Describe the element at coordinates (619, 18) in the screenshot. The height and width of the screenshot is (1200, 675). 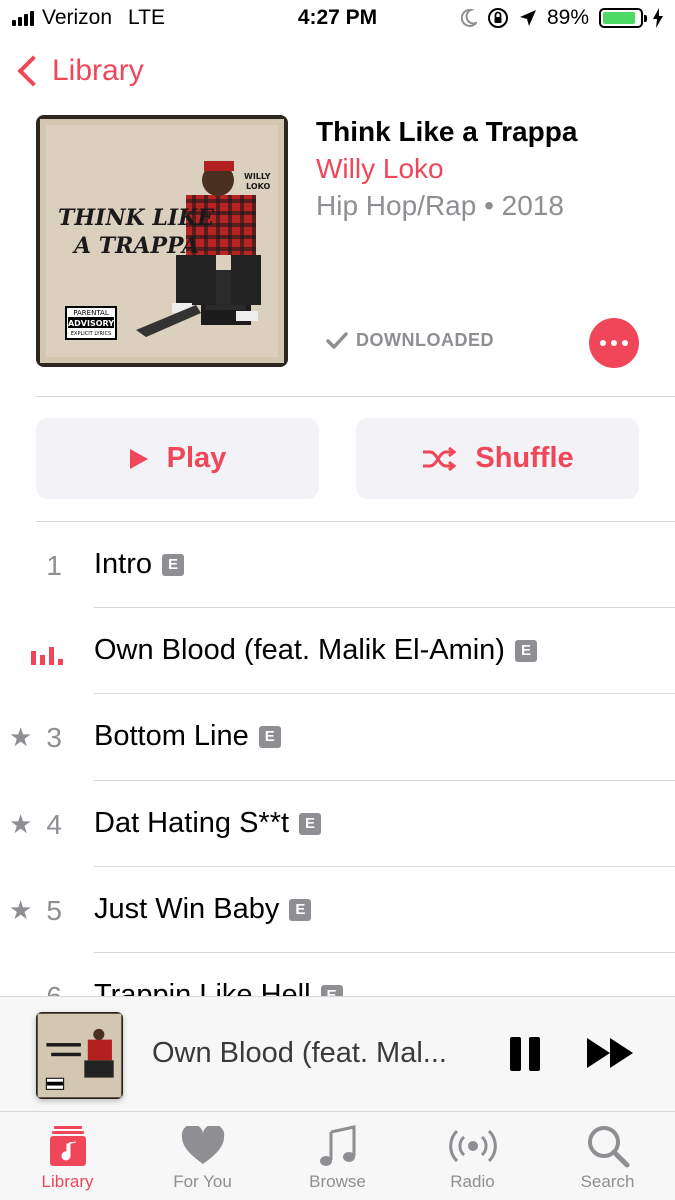
I see `battery-level` at that location.